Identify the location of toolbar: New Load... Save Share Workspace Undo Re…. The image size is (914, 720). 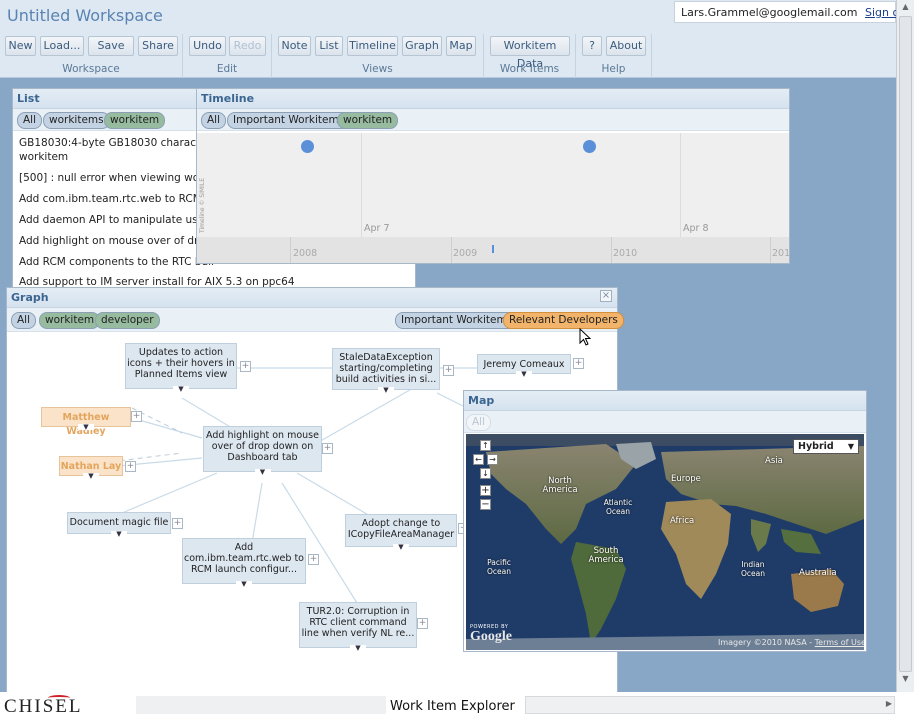
(448, 56).